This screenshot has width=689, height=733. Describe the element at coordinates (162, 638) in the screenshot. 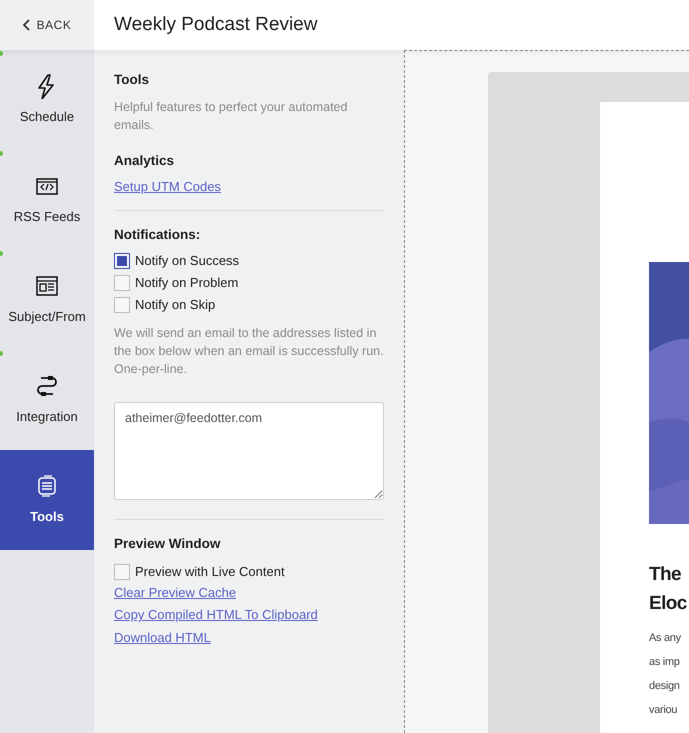

I see `tool-link: Download HTML` at that location.